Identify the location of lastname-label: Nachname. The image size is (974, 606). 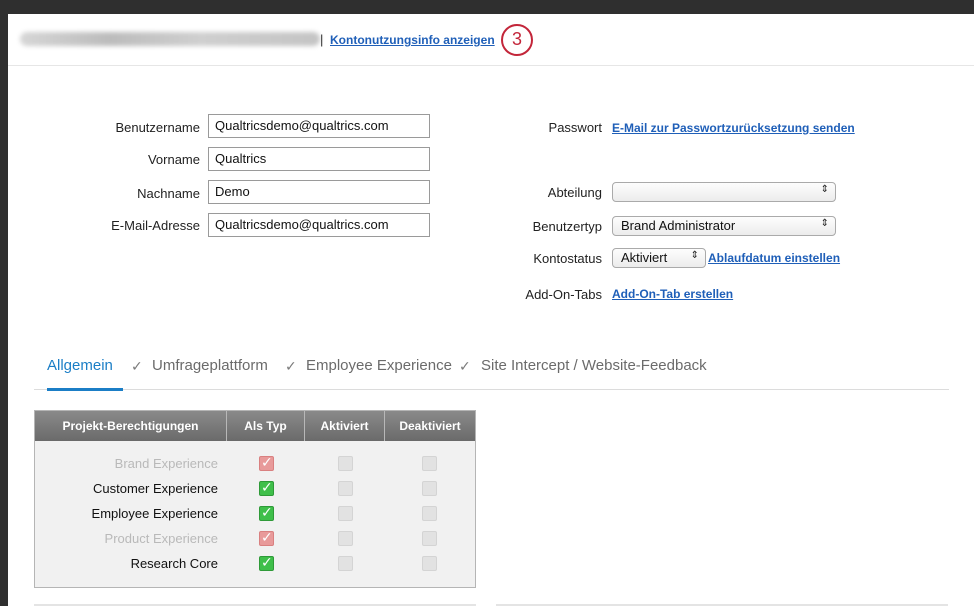
(168, 193).